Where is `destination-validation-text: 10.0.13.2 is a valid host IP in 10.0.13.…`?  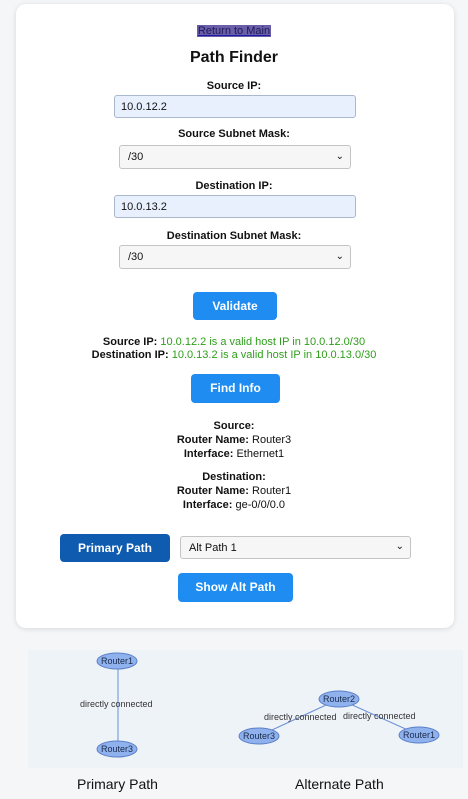
destination-validation-text: 10.0.13.2 is a valid host IP in 10.0.13.… is located at coordinates (274, 355).